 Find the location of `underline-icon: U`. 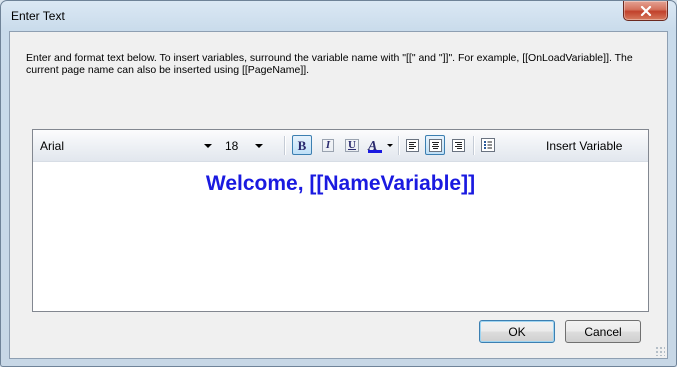

underline-icon: U is located at coordinates (352, 145).